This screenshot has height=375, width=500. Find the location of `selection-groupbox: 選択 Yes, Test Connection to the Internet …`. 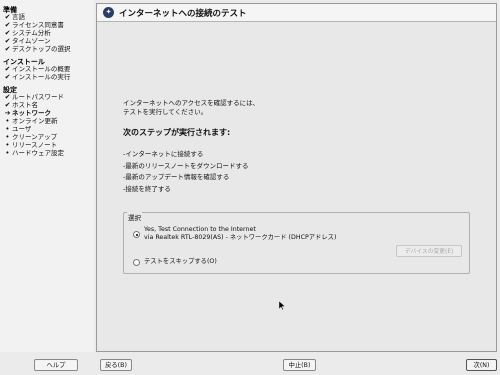

selection-groupbox: 選択 Yes, Test Connection to the Internet … is located at coordinates (296, 243).